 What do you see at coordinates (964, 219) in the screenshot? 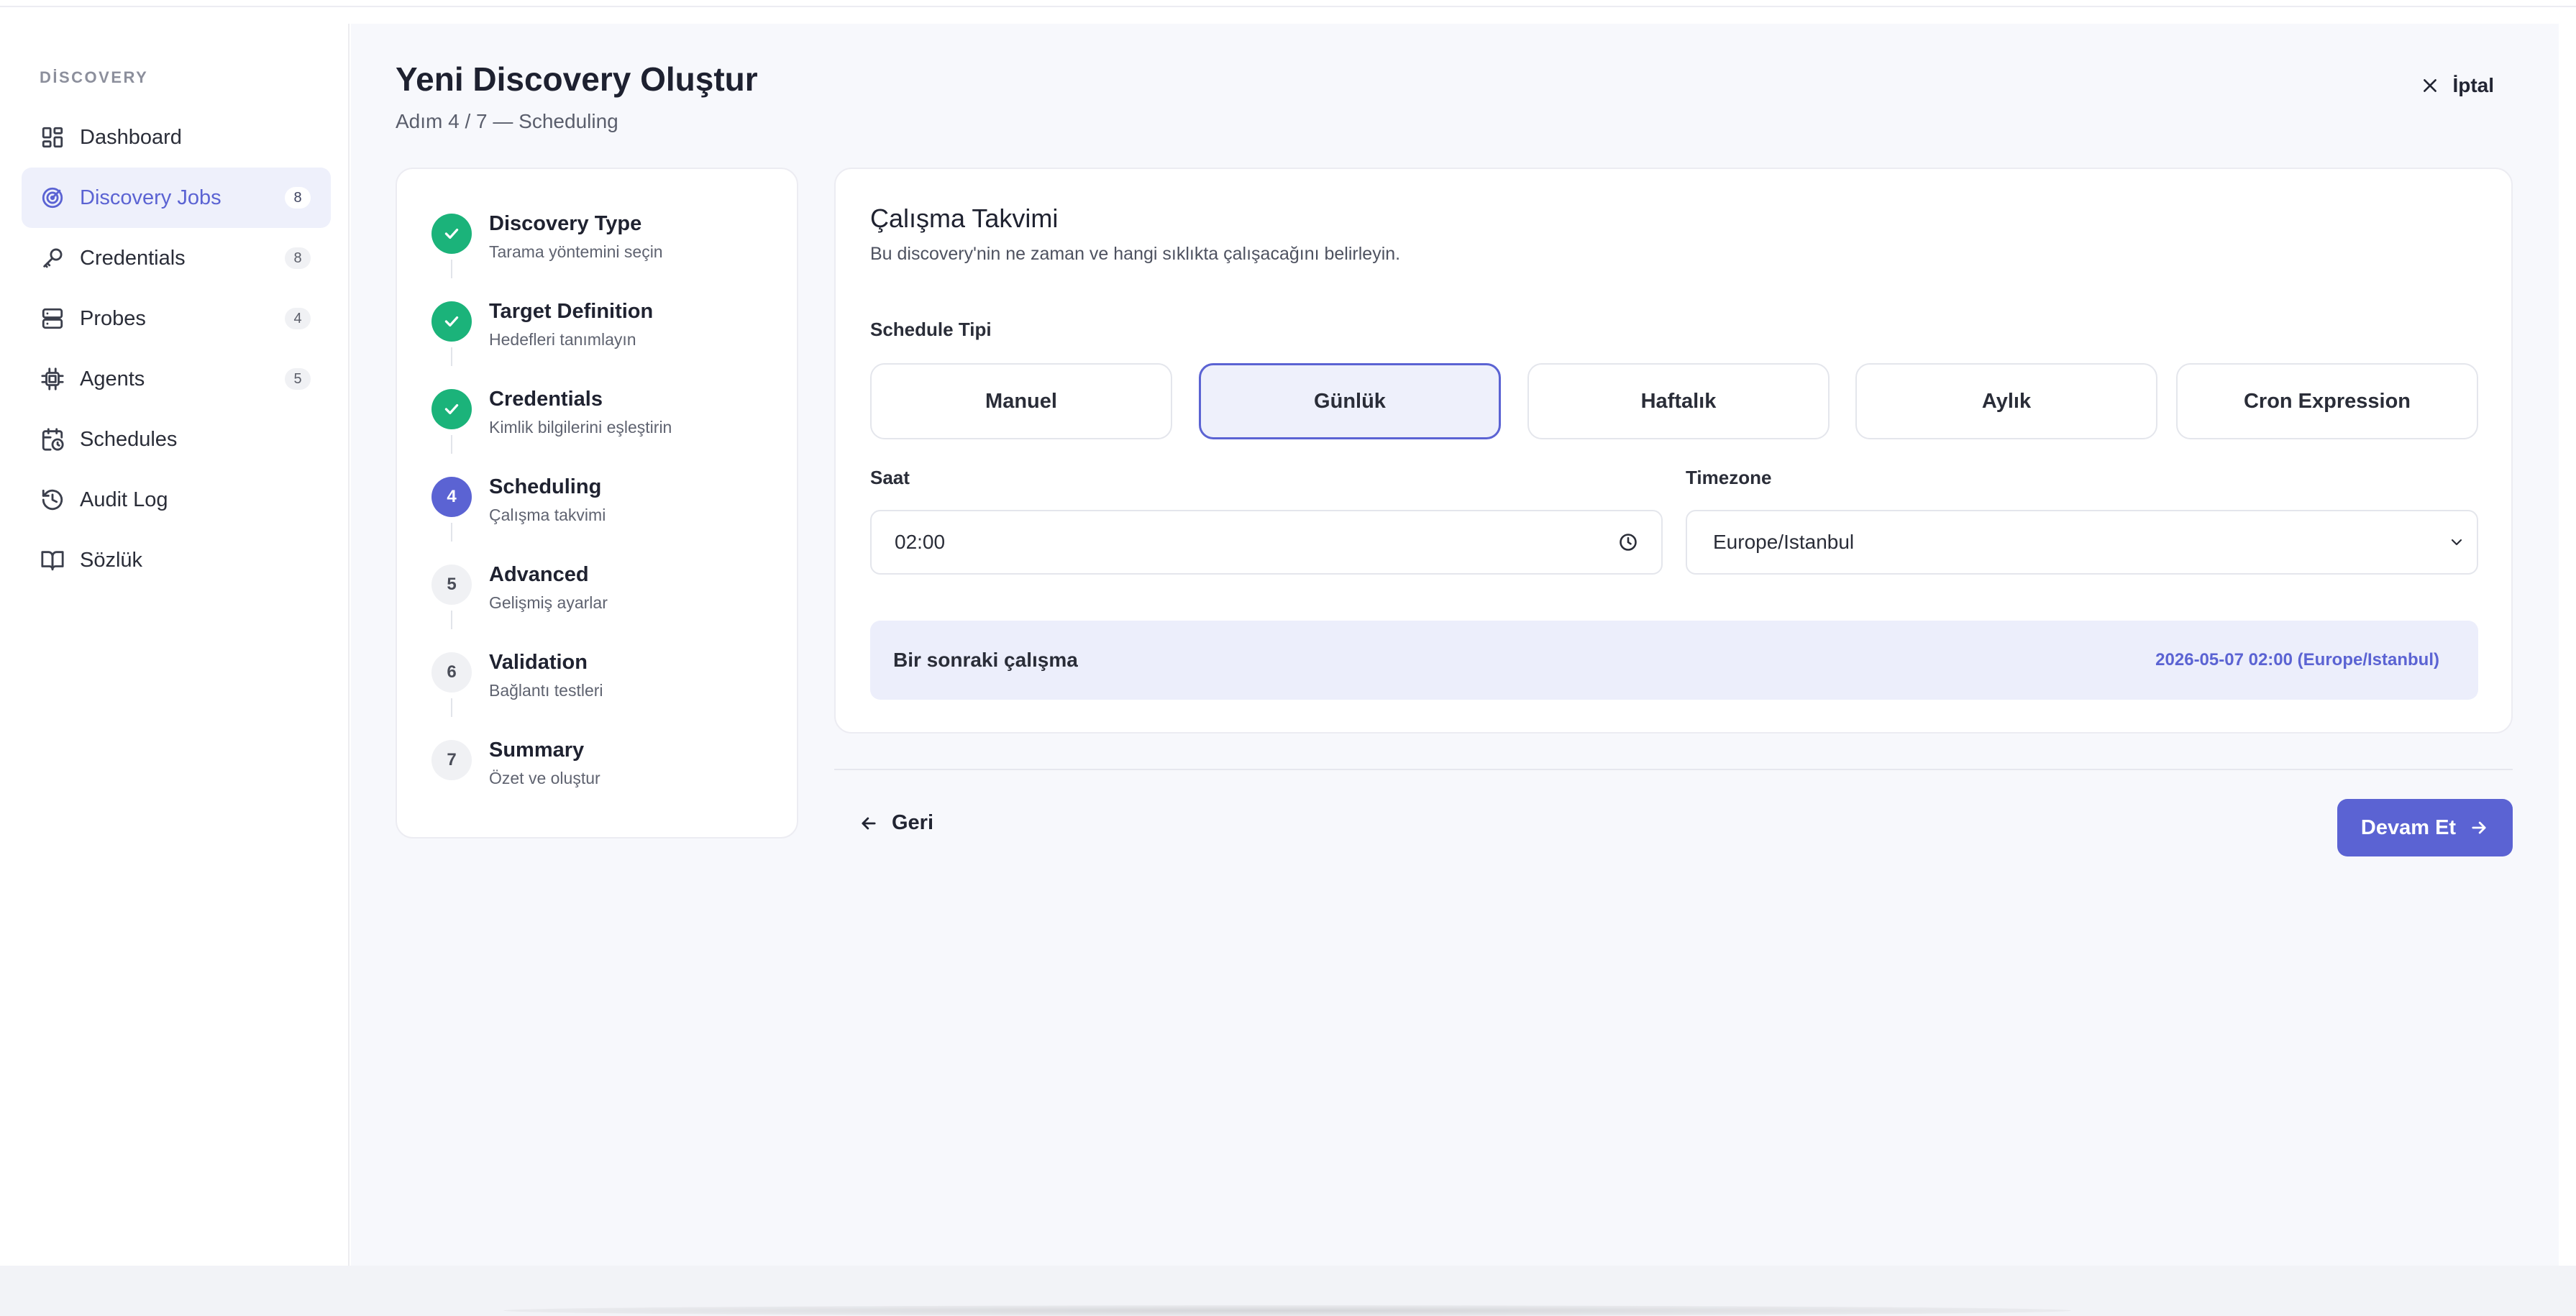
I see `card-title: Çalışma Takvimi` at bounding box center [964, 219].